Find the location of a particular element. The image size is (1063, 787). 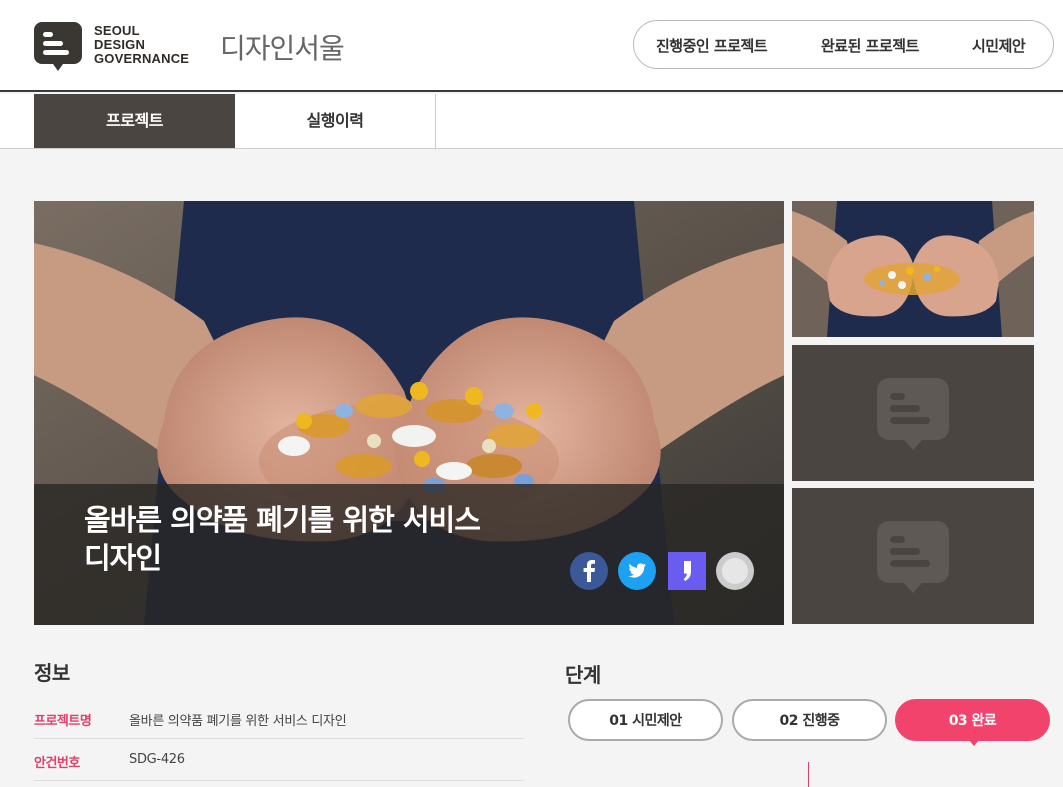

sub-tabs: 프로젝트 실행이력 is located at coordinates (531, 121).